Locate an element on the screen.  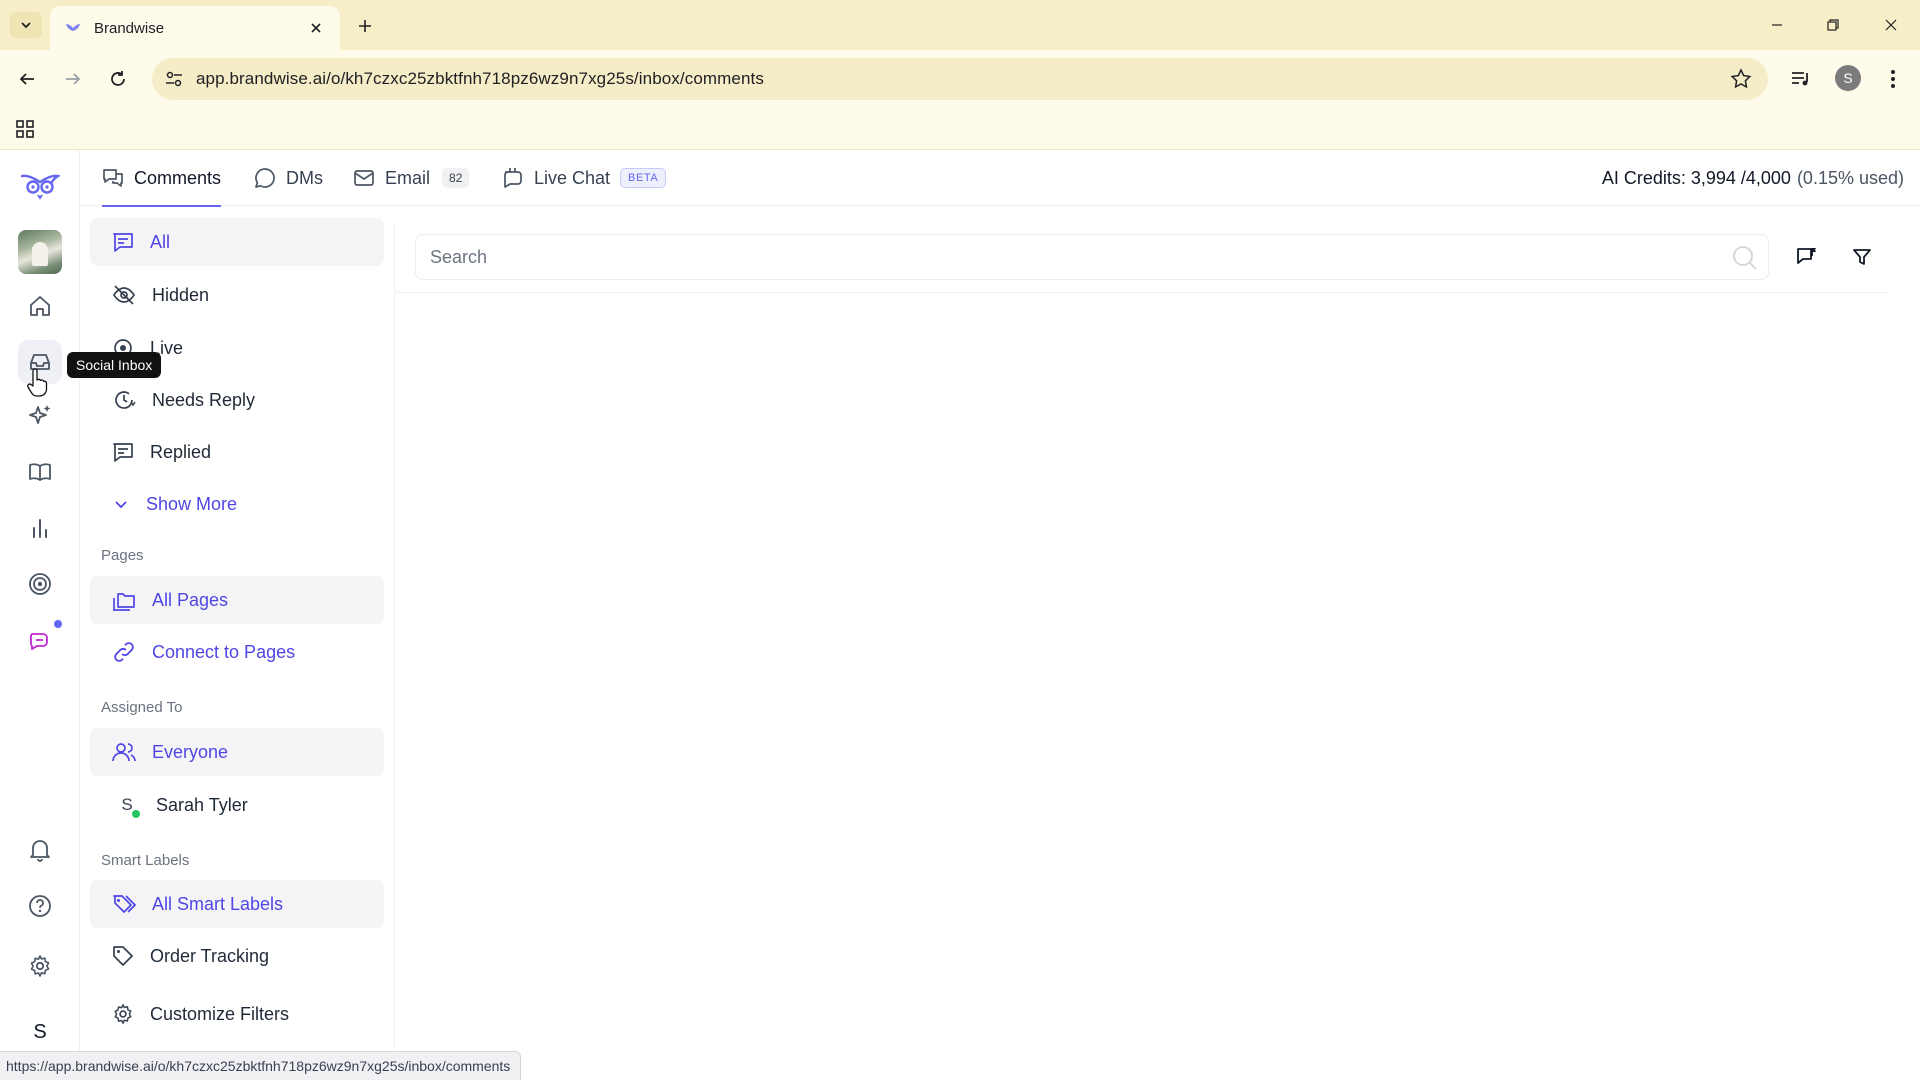
tab-email: Email 82 is located at coordinates (411, 178).